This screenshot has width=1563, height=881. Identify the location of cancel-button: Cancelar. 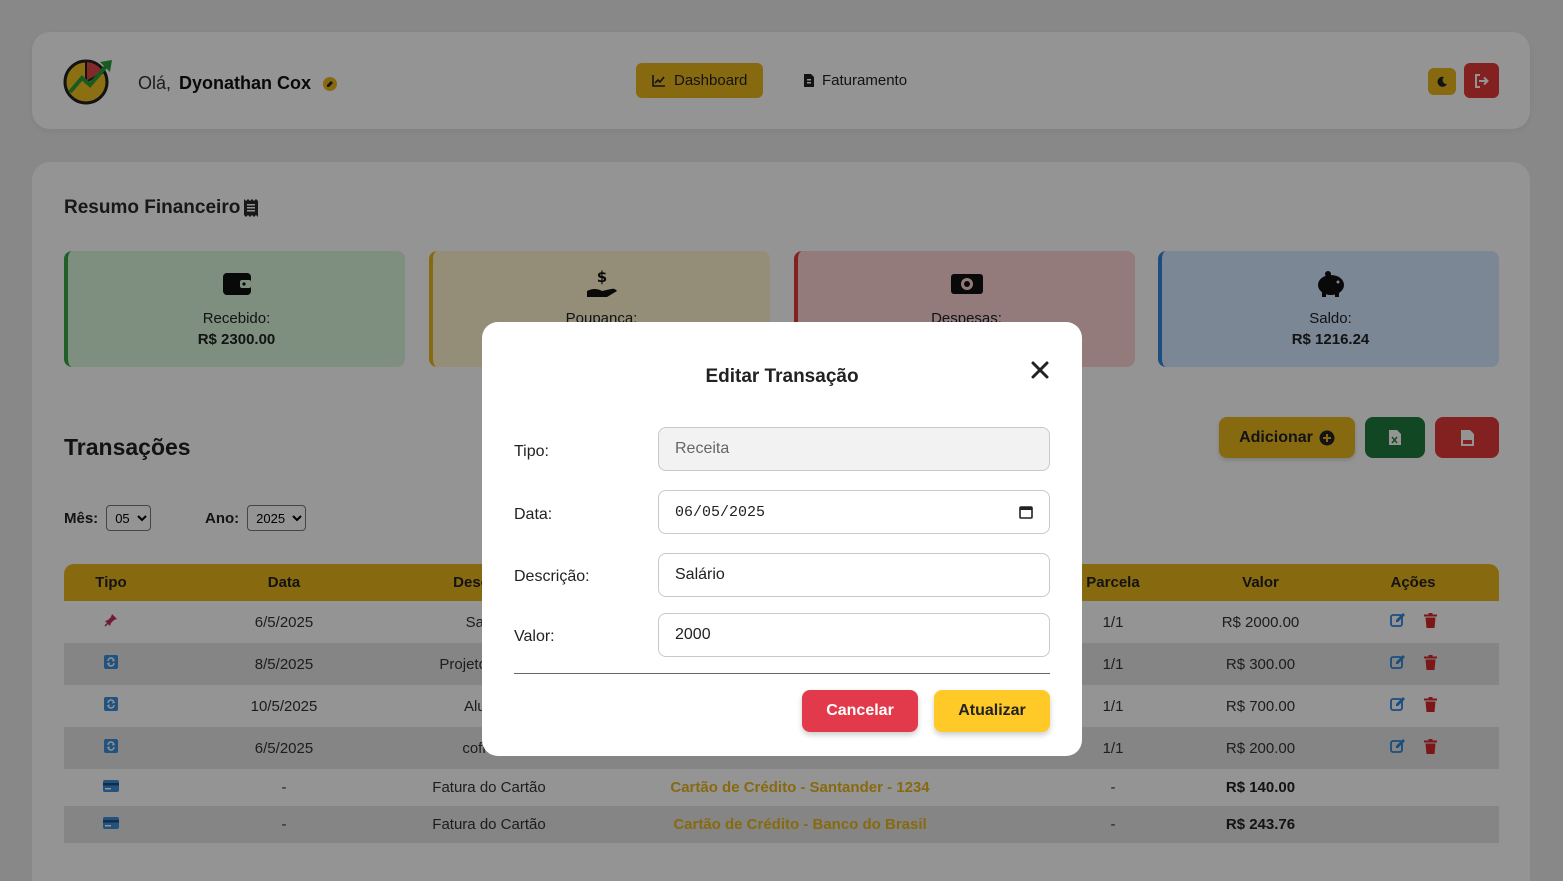
(860, 711).